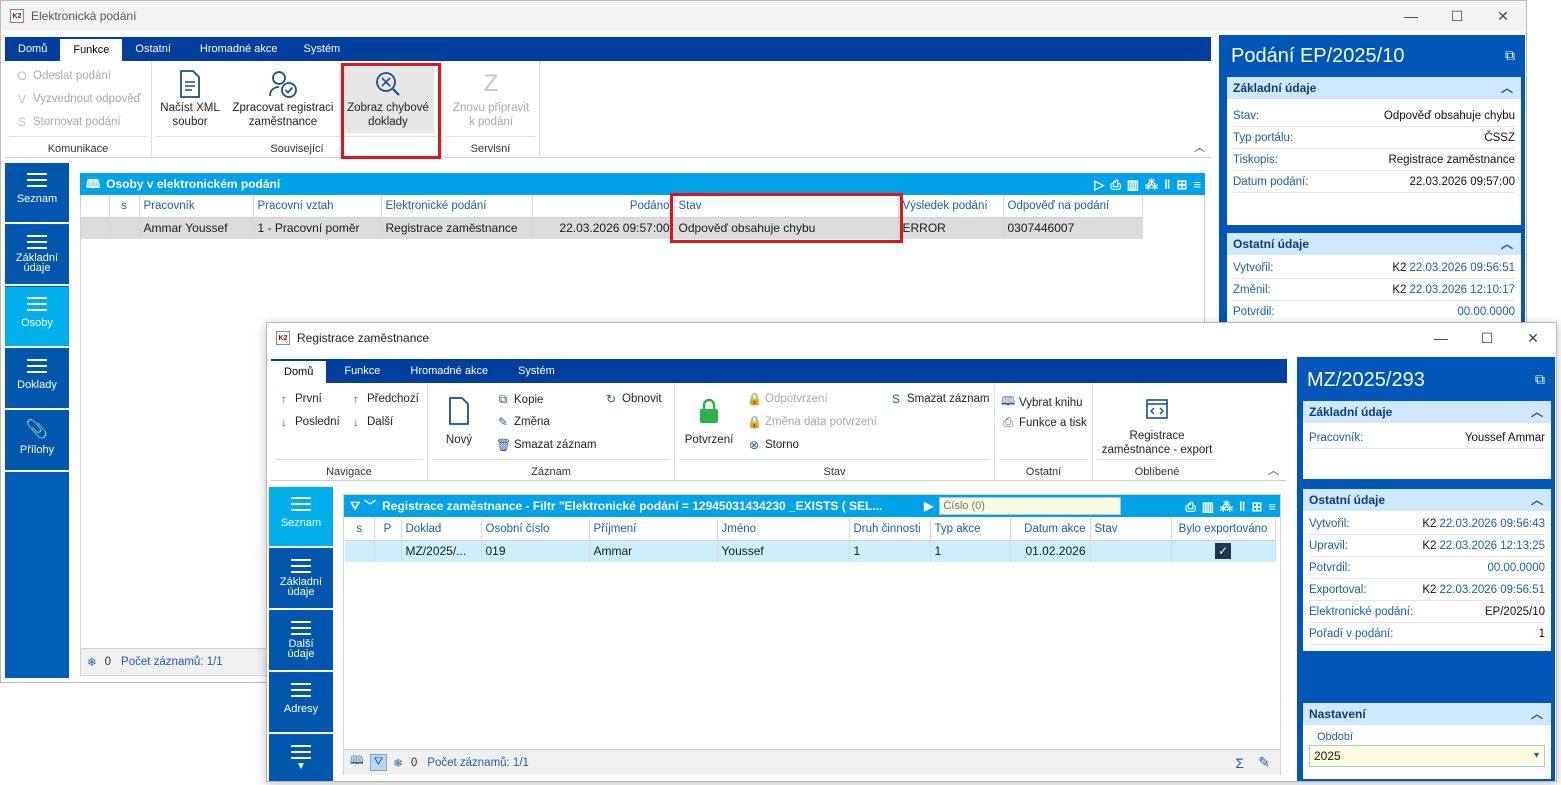 Image resolution: width=1561 pixels, height=785 pixels. I want to click on zmena-button: ✎ Změna, so click(523, 422).